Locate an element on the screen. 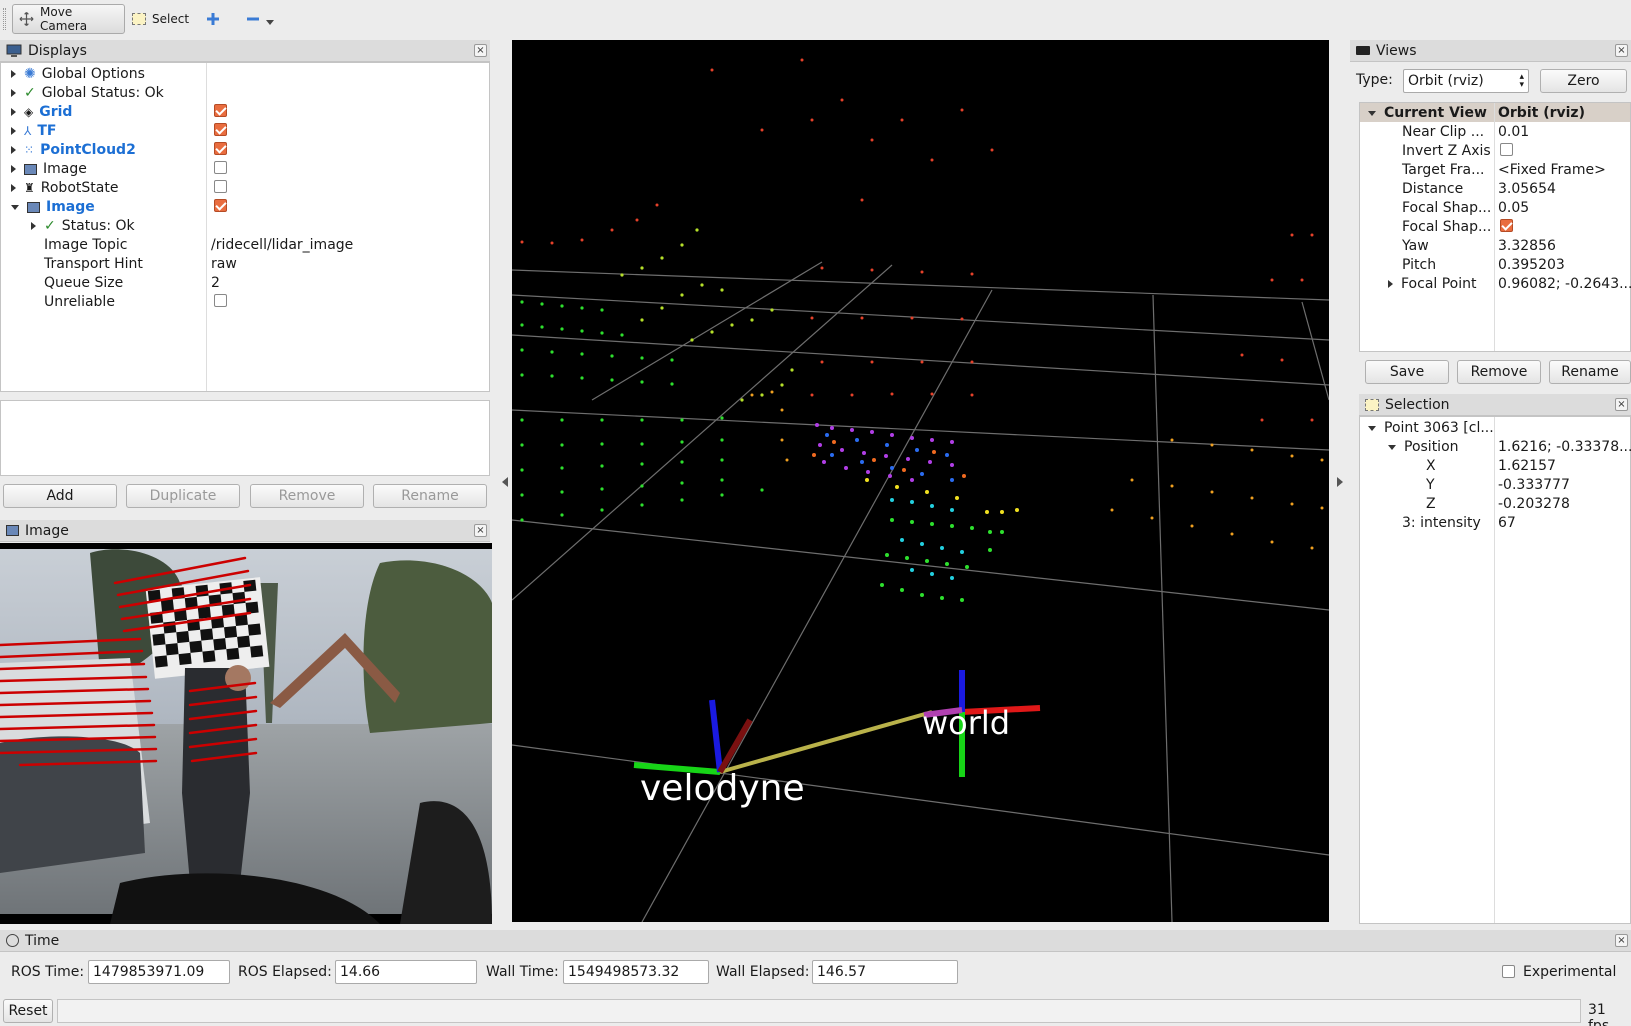  views-row-invert-z: Invert Z Axis is located at coordinates (1446, 151).